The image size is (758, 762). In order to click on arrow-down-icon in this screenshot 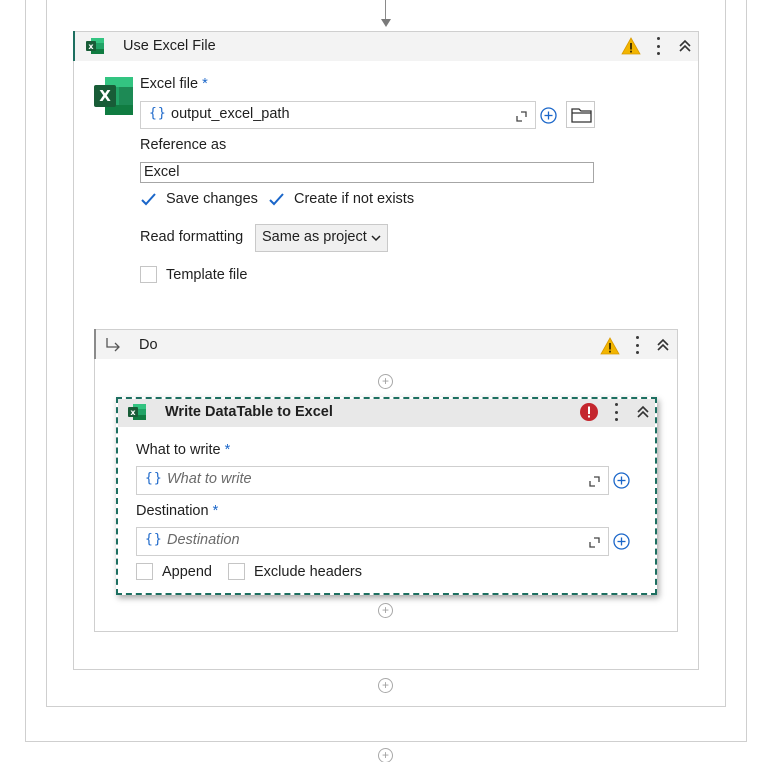, I will do `click(386, 23)`.